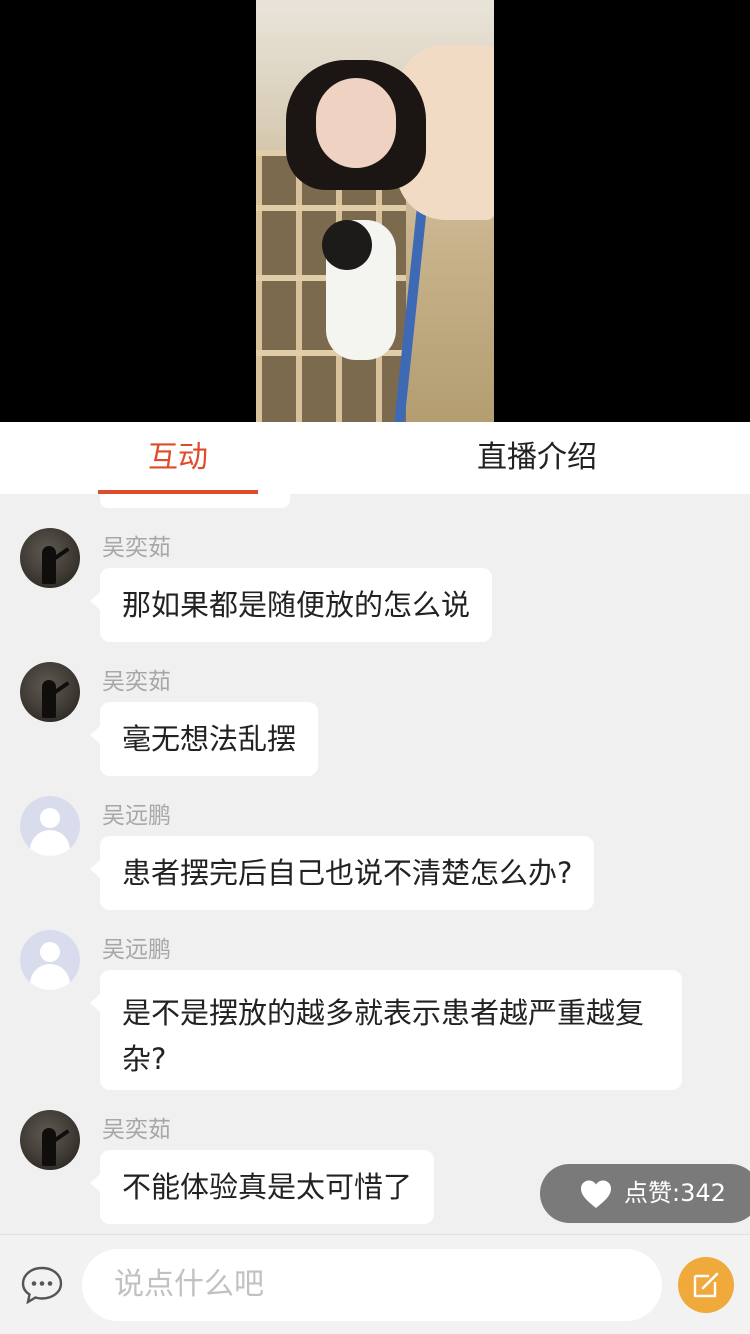  I want to click on like-count: 点赞:342, so click(675, 1193).